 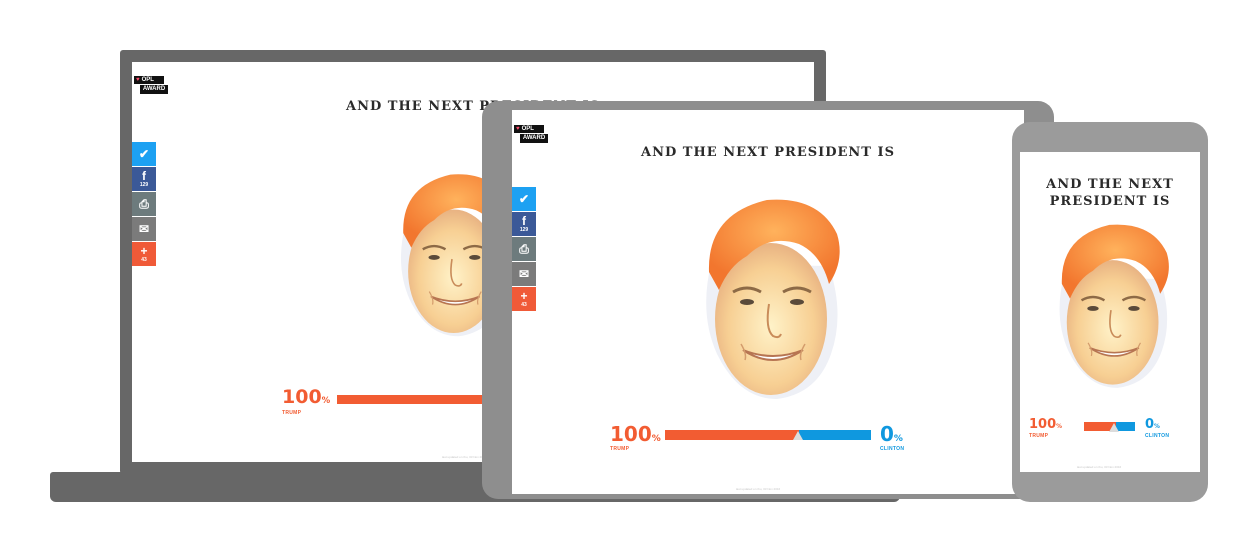 I want to click on page-title-line2: PRESIDENT IS, so click(x=1110, y=201).